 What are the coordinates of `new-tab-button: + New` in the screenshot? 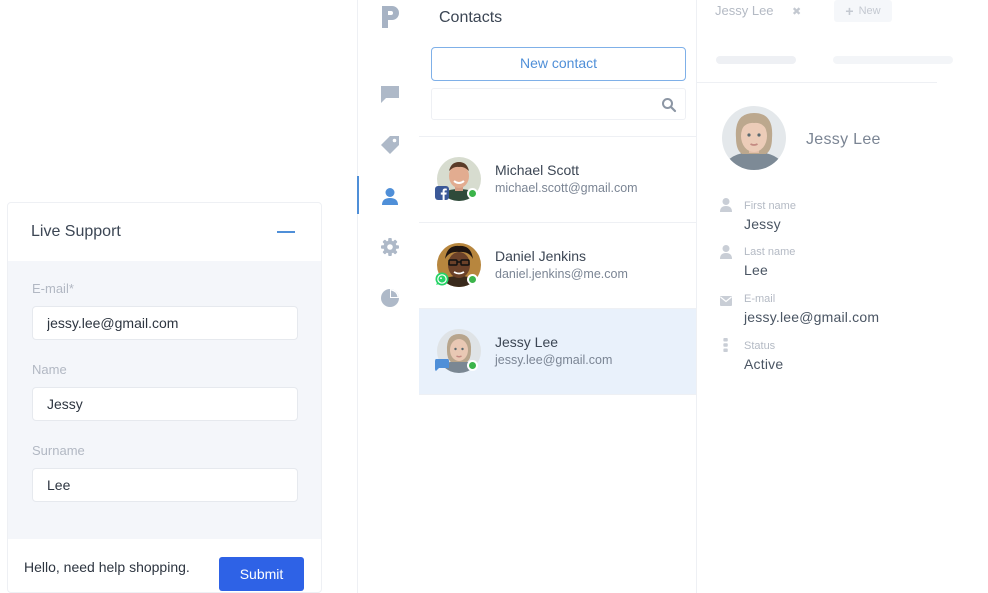 It's located at (863, 11).